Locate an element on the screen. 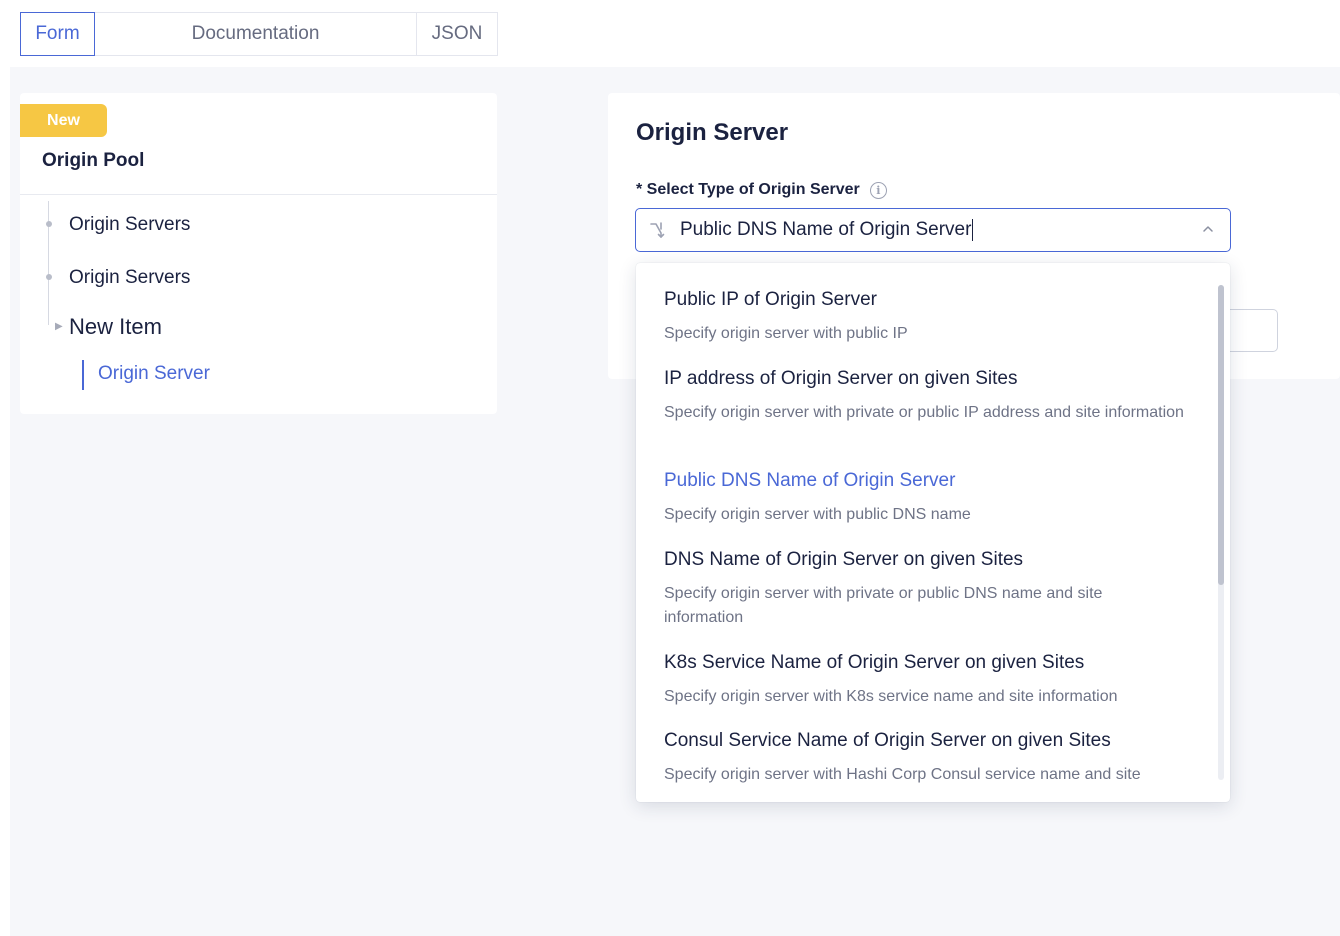 Image resolution: width=1340 pixels, height=936 pixels. view-tabs: Form Documentation JSON is located at coordinates (259, 34).